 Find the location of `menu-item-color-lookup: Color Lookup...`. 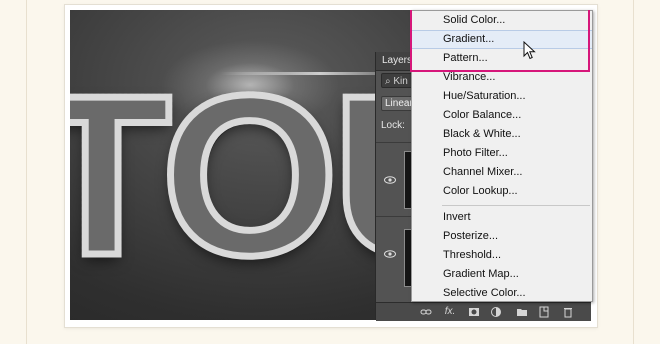

menu-item-color-lookup: Color Lookup... is located at coordinates (502, 191).